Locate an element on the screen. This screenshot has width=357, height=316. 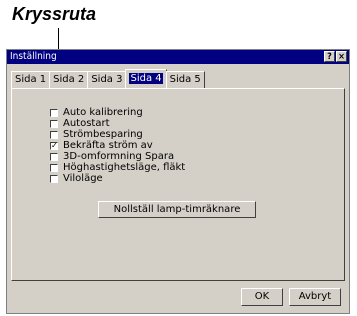
tab-sida-4: Sida 4 is located at coordinates (146, 78).